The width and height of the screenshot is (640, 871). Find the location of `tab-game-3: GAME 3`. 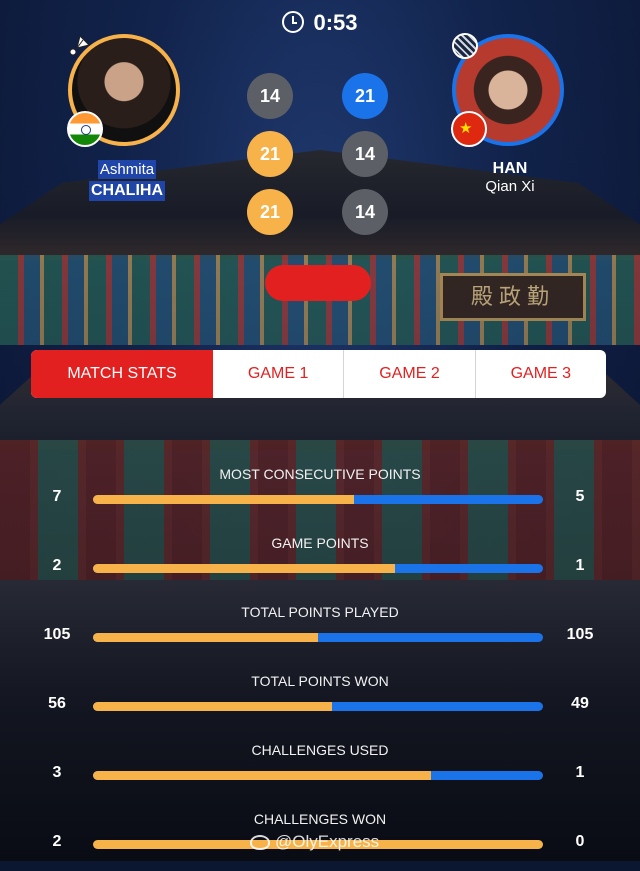

tab-game-3: GAME 3 is located at coordinates (540, 374).